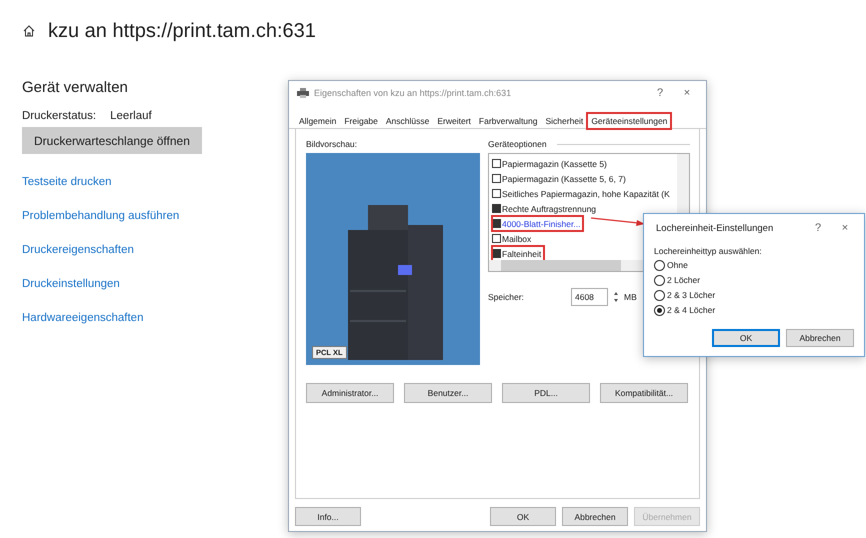 The image size is (866, 538). What do you see at coordinates (131, 116) in the screenshot?
I see `status-value: Leerlauf` at bounding box center [131, 116].